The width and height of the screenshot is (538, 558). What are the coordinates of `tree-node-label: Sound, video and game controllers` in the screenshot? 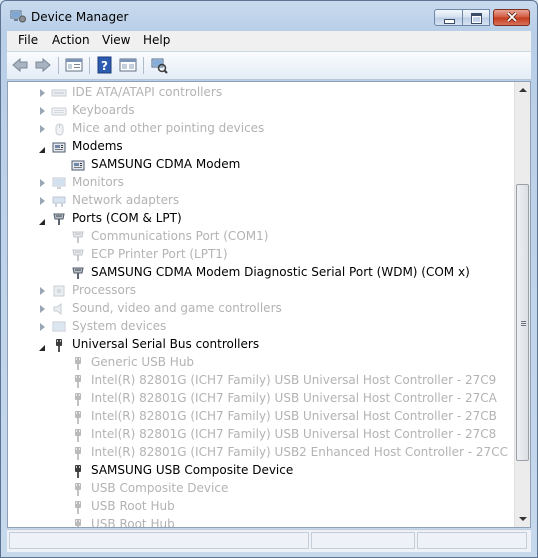 It's located at (177, 308).